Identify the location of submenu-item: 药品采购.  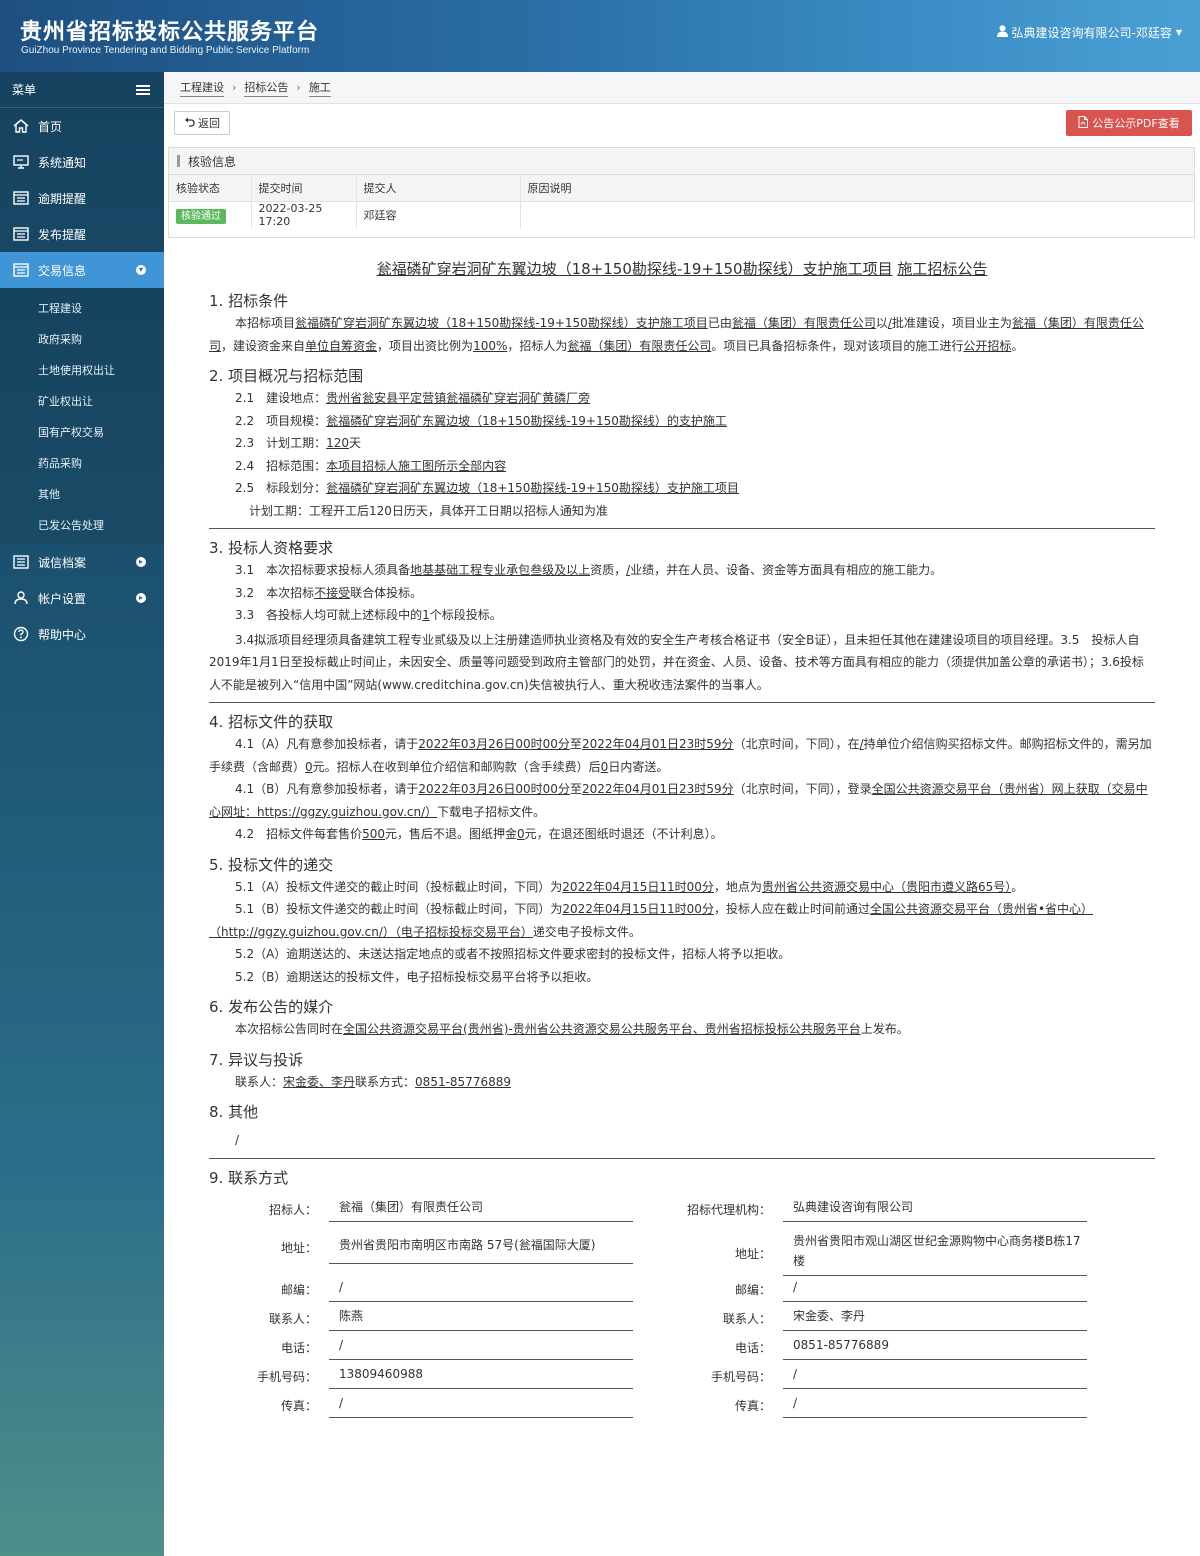
(82, 462).